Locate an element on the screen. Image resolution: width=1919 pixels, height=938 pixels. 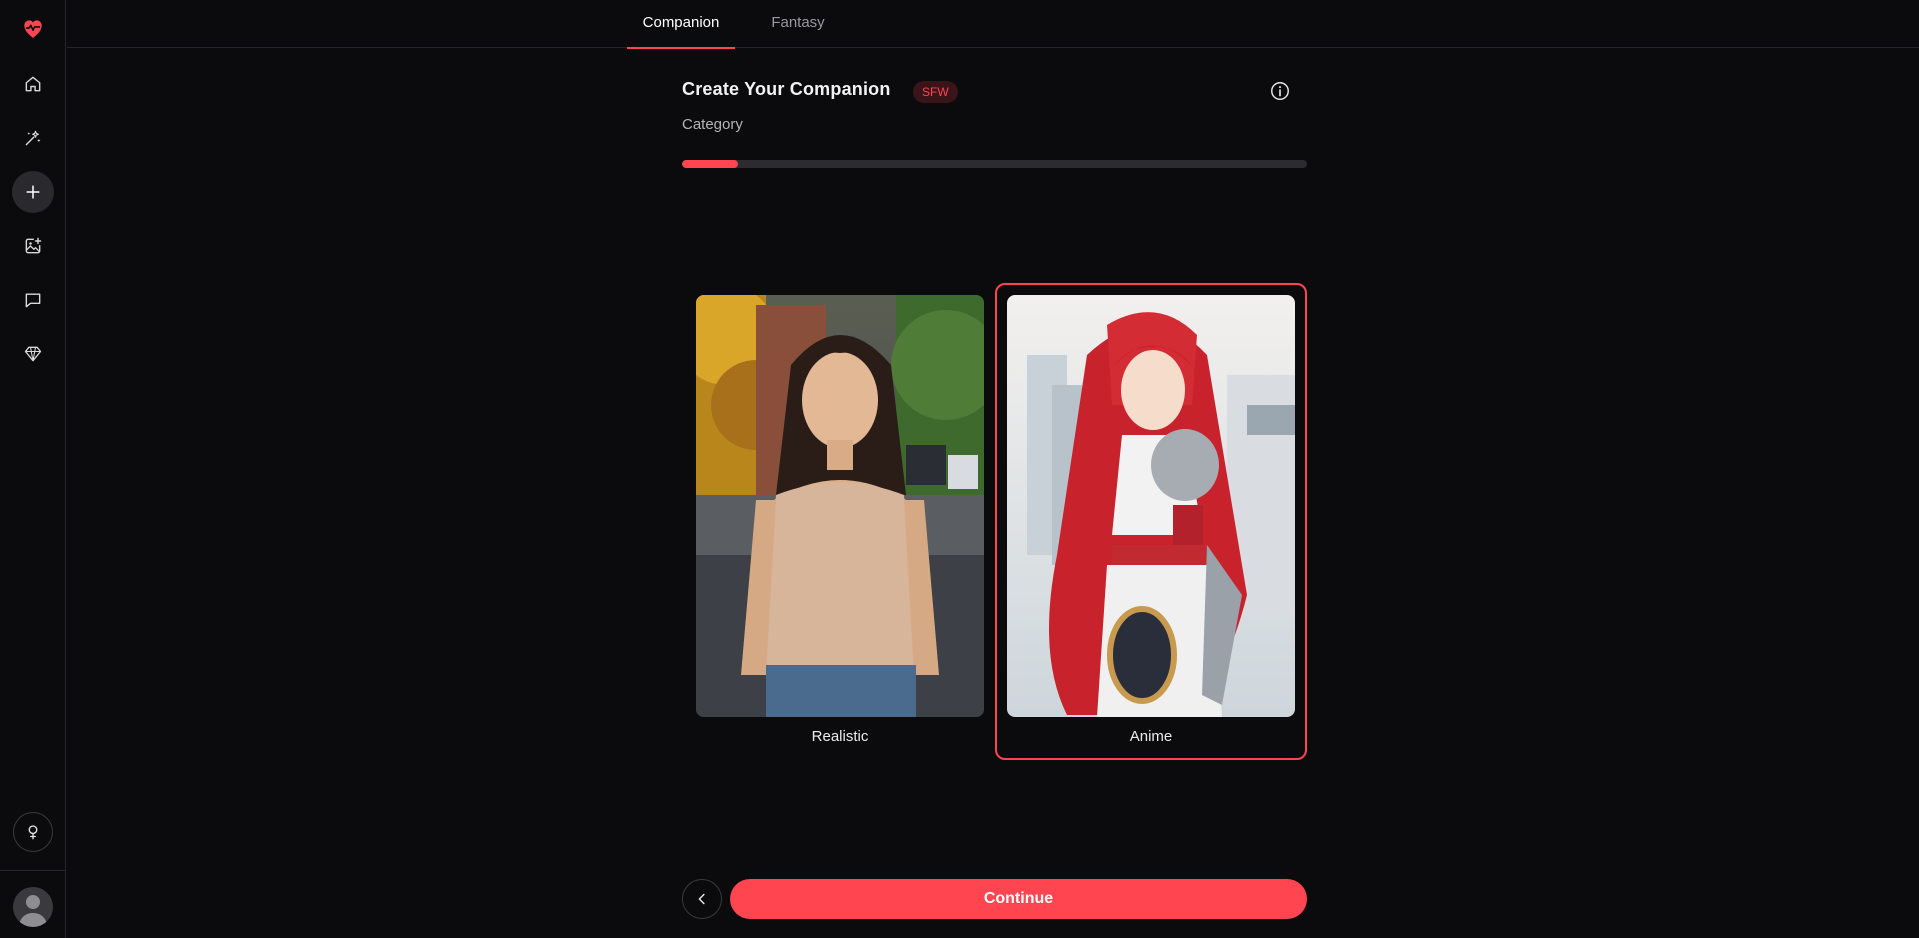
anime-red-hair-knight is located at coordinates (1151, 506).